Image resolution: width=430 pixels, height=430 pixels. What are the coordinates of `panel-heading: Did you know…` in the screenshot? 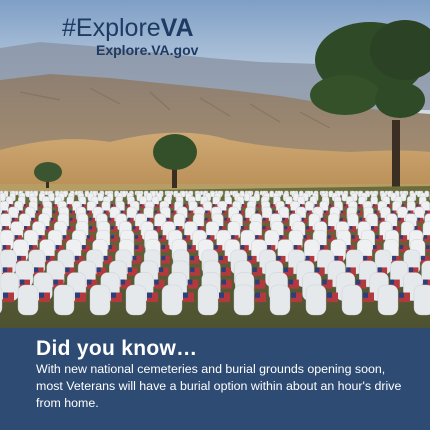 It's located at (117, 348).